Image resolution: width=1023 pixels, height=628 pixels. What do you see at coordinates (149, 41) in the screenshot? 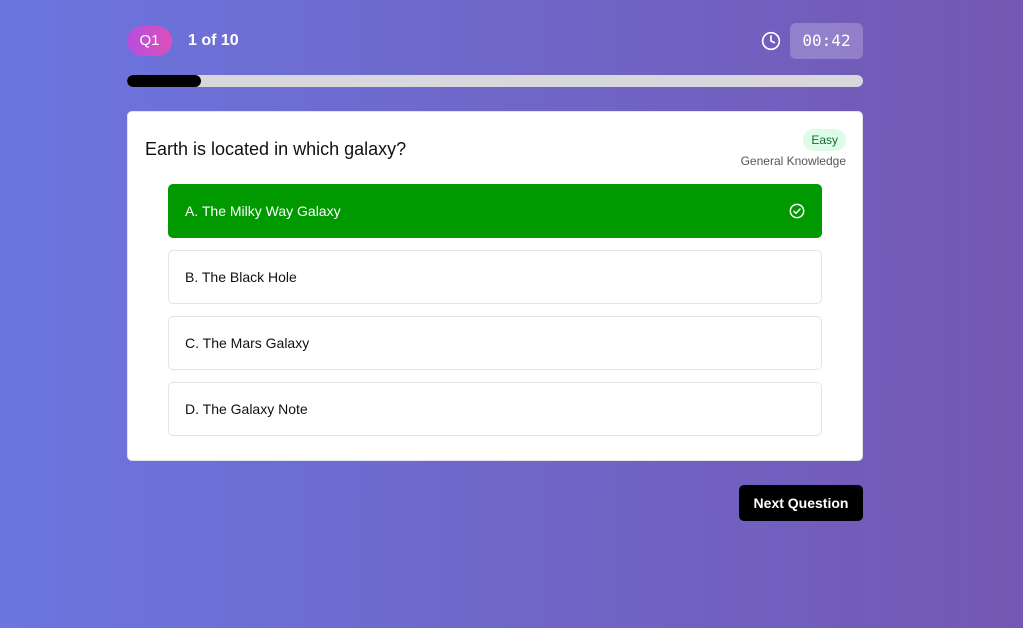
I see `question-number-badge: Q1` at bounding box center [149, 41].